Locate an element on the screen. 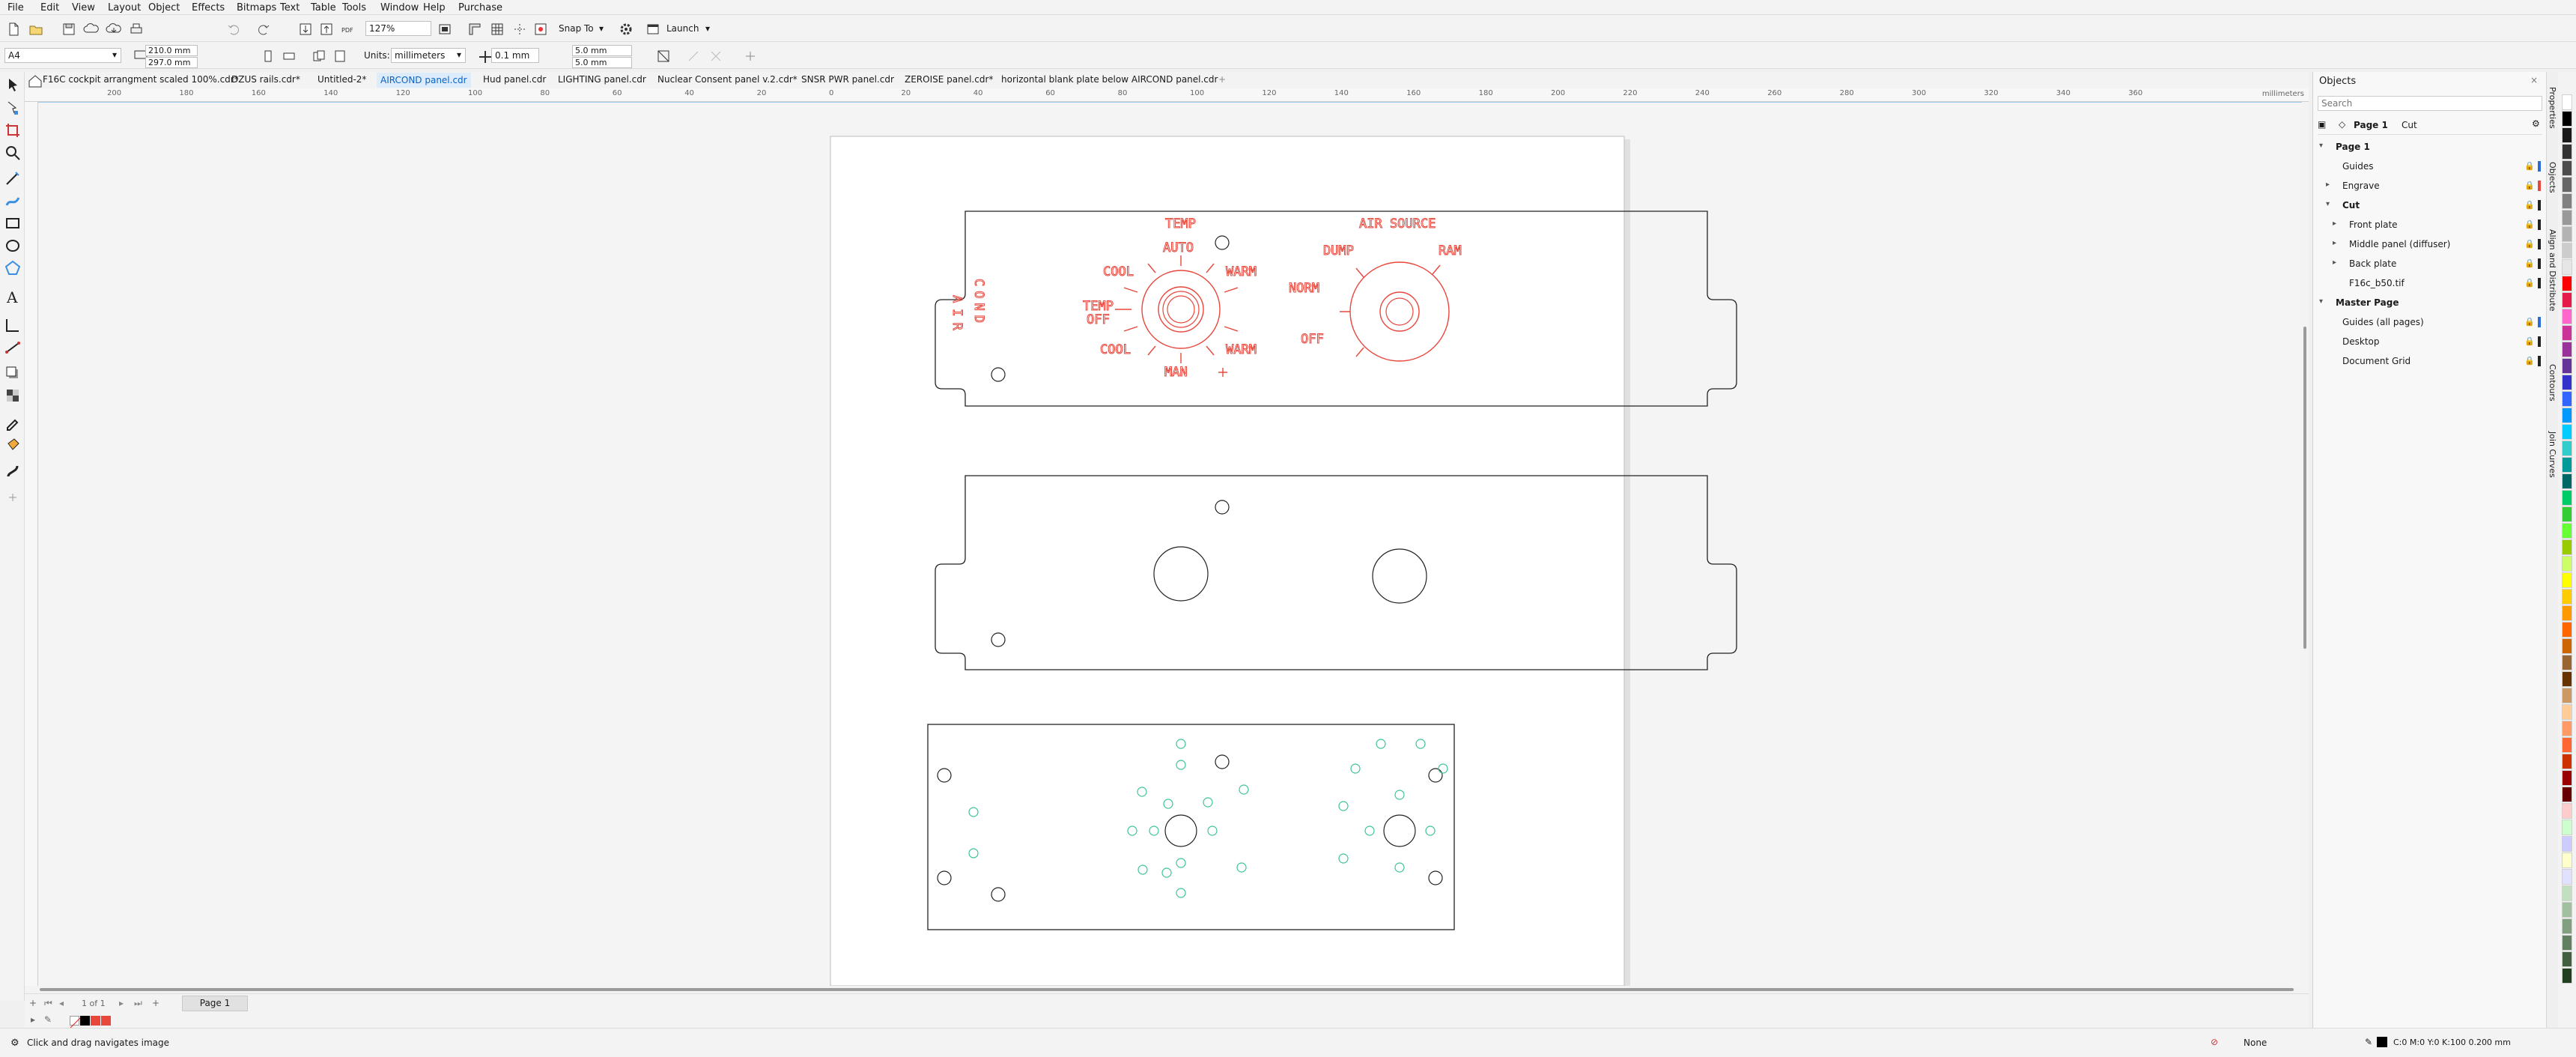 The height and width of the screenshot is (1057, 2576). menu-edit: Edit is located at coordinates (49, 7).